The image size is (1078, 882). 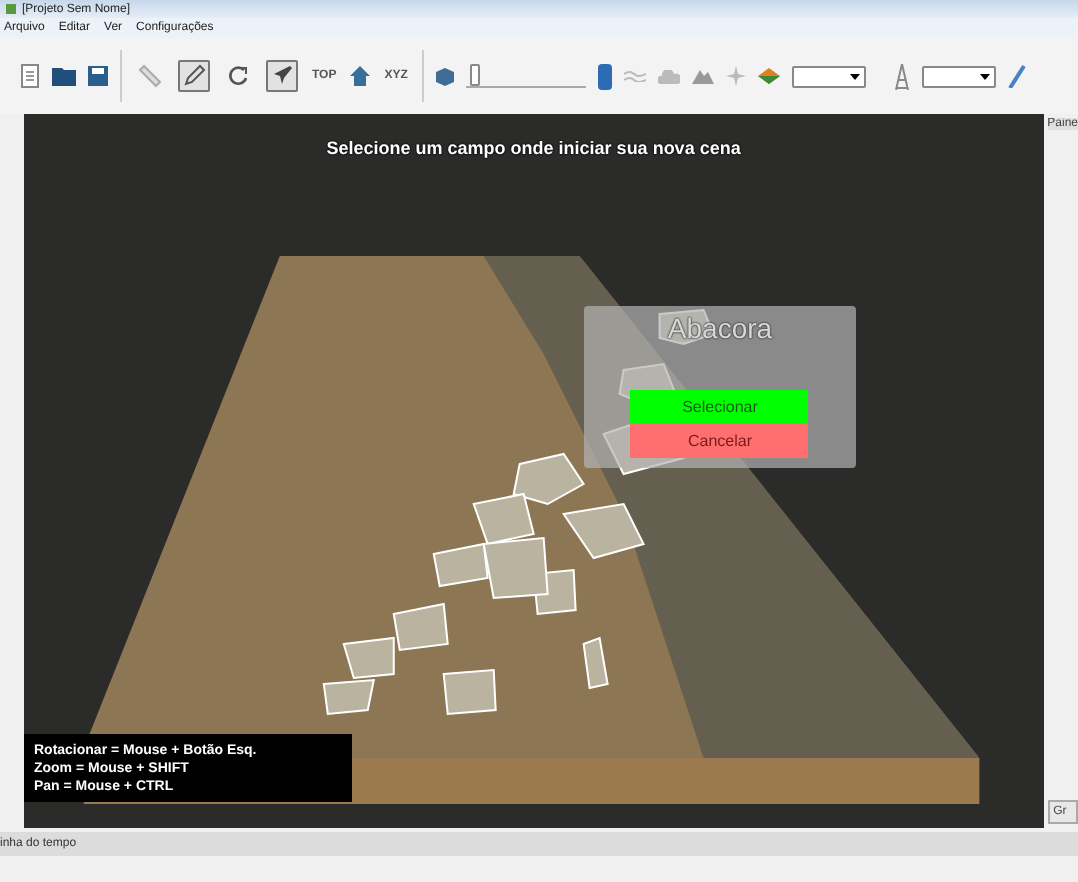 I want to click on cylinder-icon, so click(x=604, y=76).